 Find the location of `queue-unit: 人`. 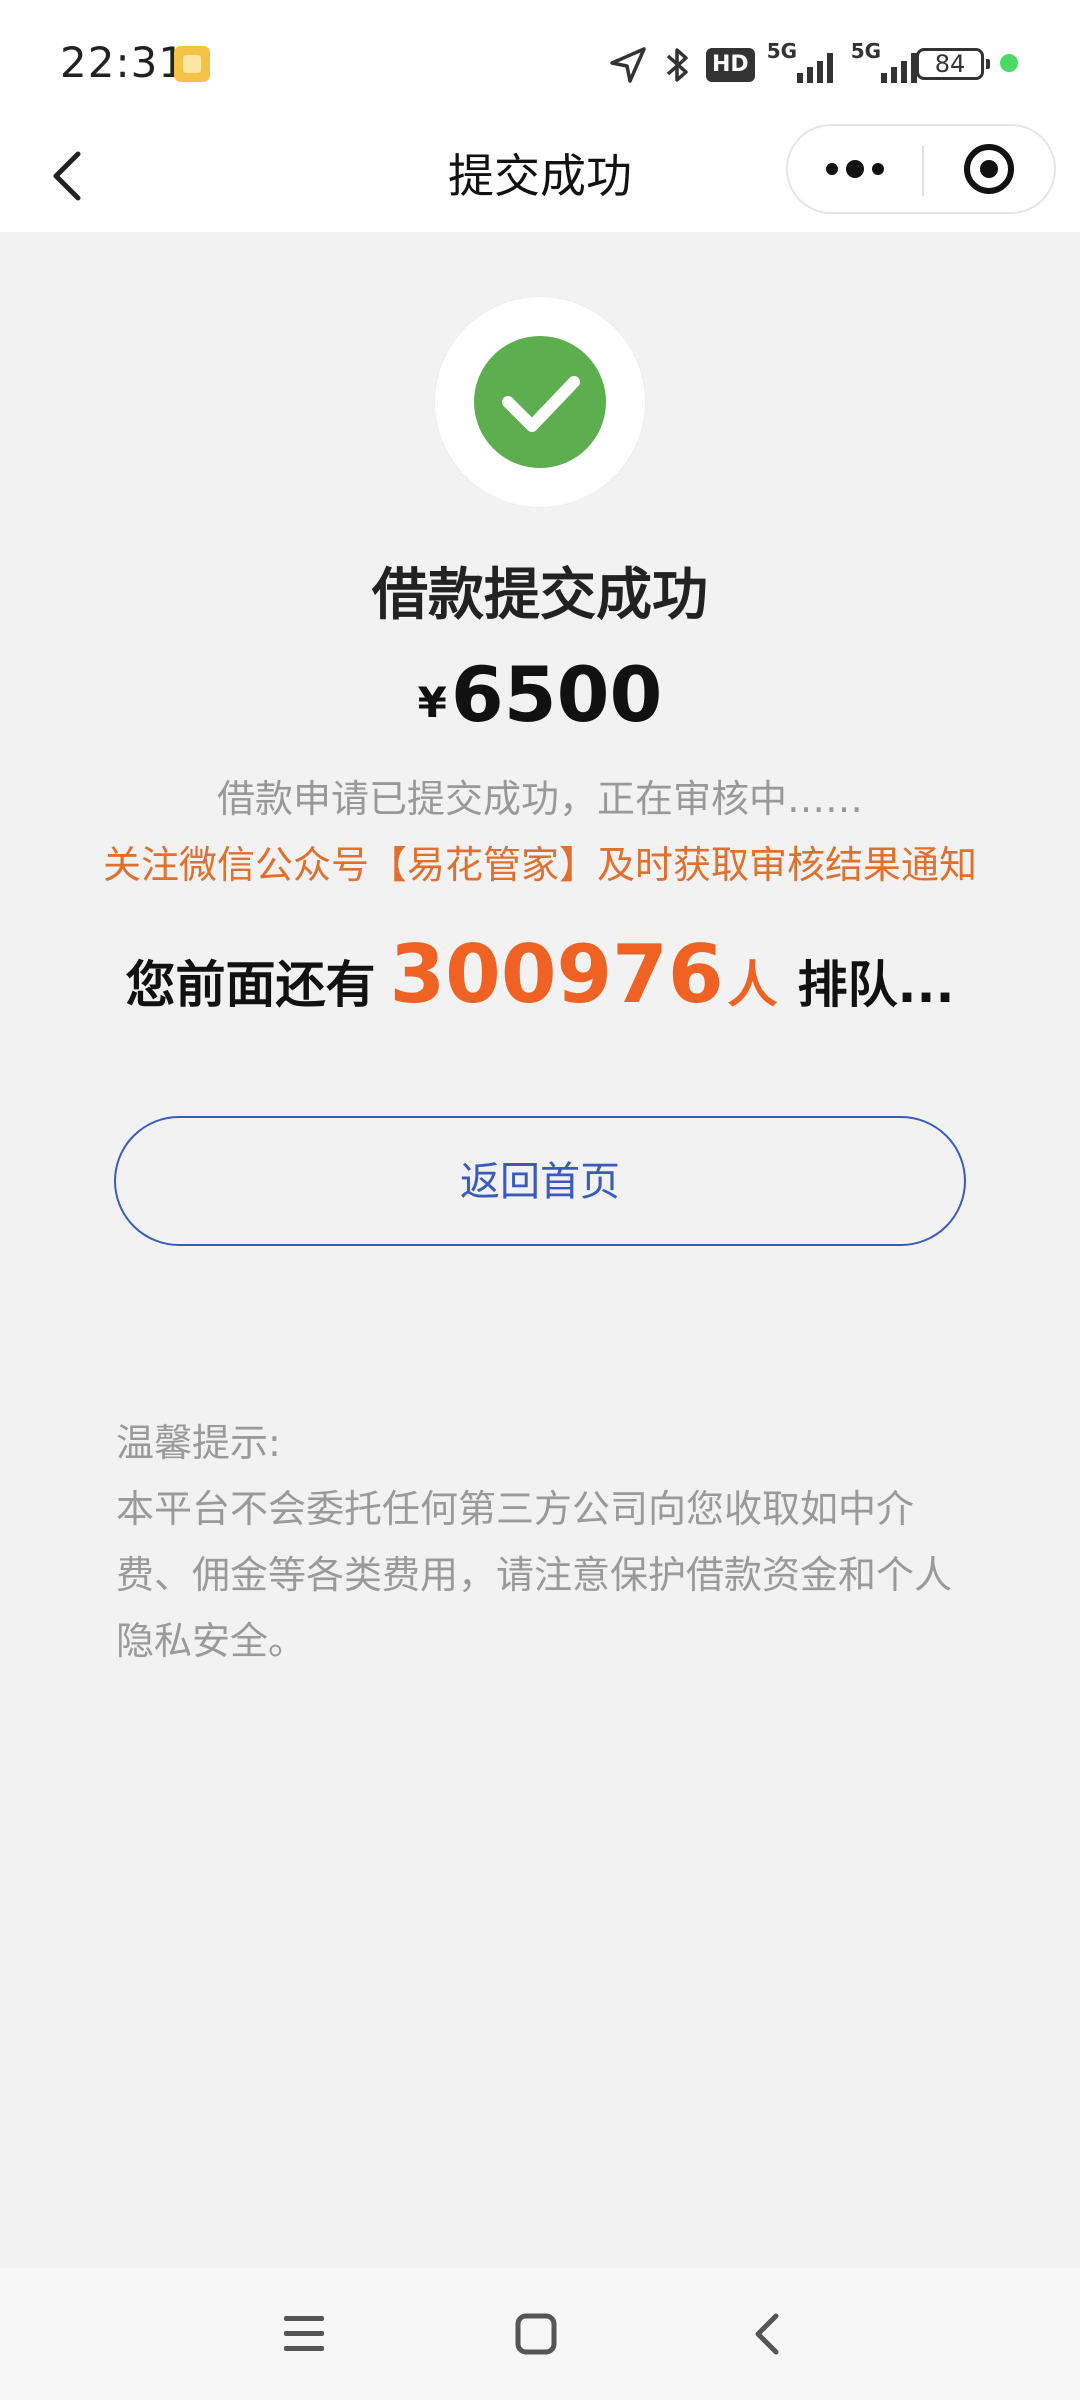

queue-unit: 人 is located at coordinates (752, 985).